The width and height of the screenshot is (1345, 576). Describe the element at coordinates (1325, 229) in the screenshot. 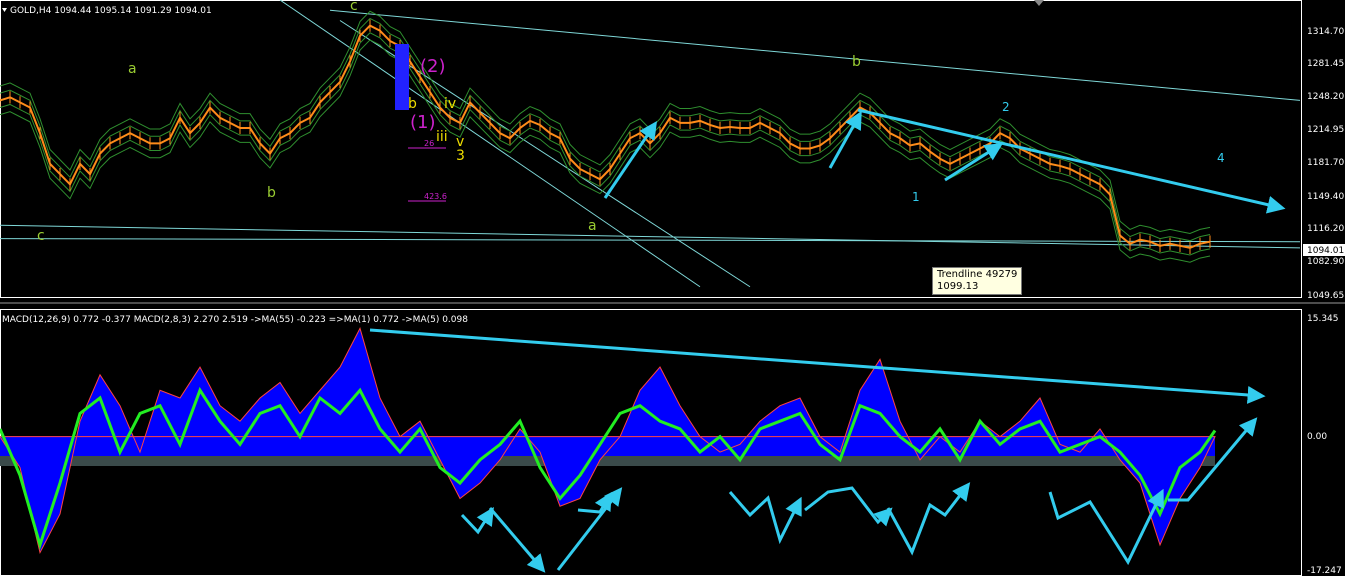

I see `price-tick-6: 1116.20` at that location.